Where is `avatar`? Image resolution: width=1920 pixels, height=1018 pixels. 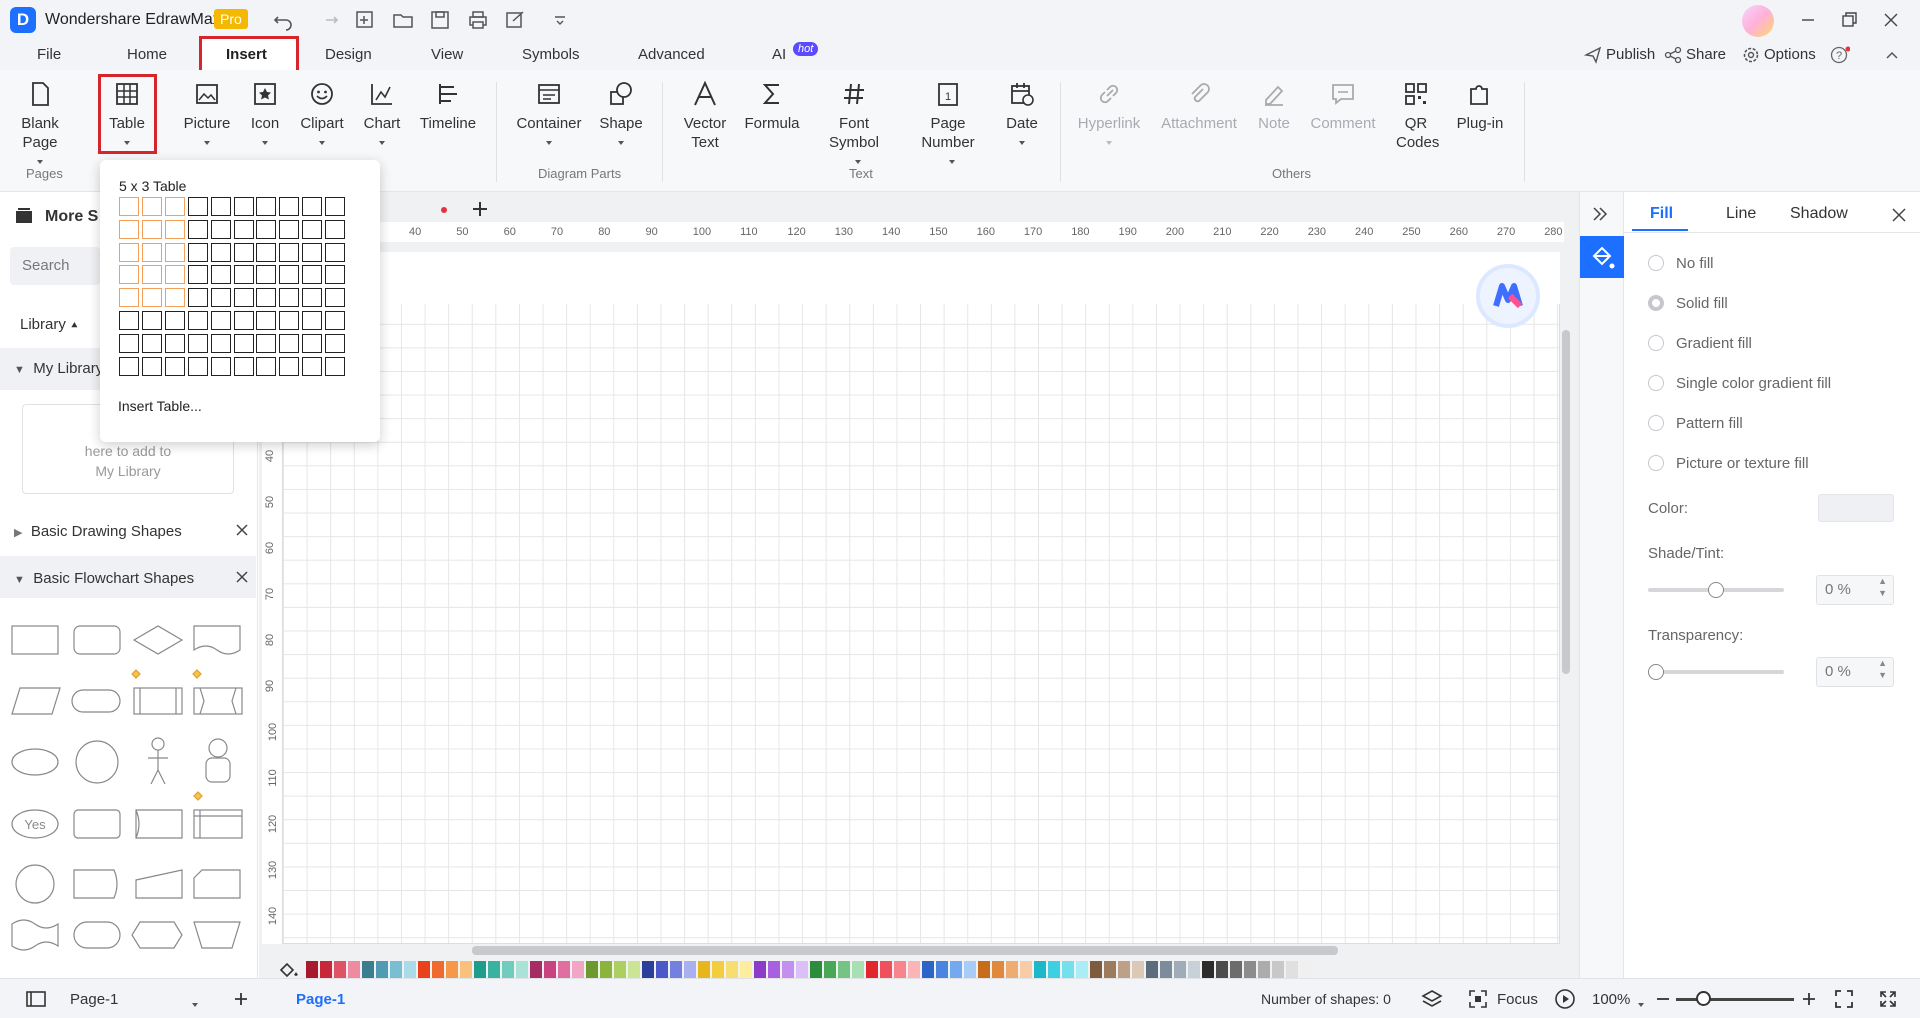 avatar is located at coordinates (1758, 21).